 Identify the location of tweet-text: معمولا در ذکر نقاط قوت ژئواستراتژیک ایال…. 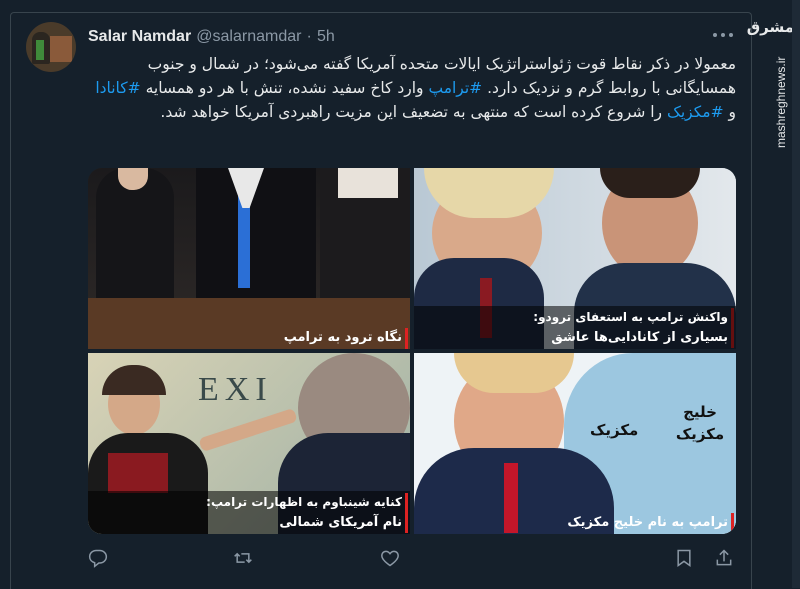
(412, 88).